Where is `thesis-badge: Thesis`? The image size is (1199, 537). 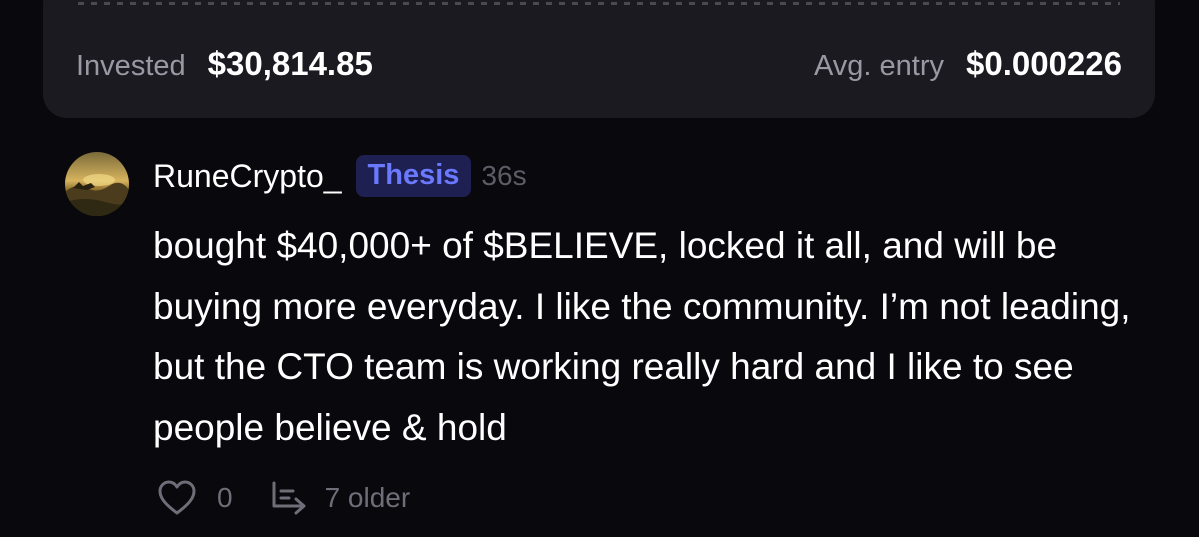 thesis-badge: Thesis is located at coordinates (413, 176).